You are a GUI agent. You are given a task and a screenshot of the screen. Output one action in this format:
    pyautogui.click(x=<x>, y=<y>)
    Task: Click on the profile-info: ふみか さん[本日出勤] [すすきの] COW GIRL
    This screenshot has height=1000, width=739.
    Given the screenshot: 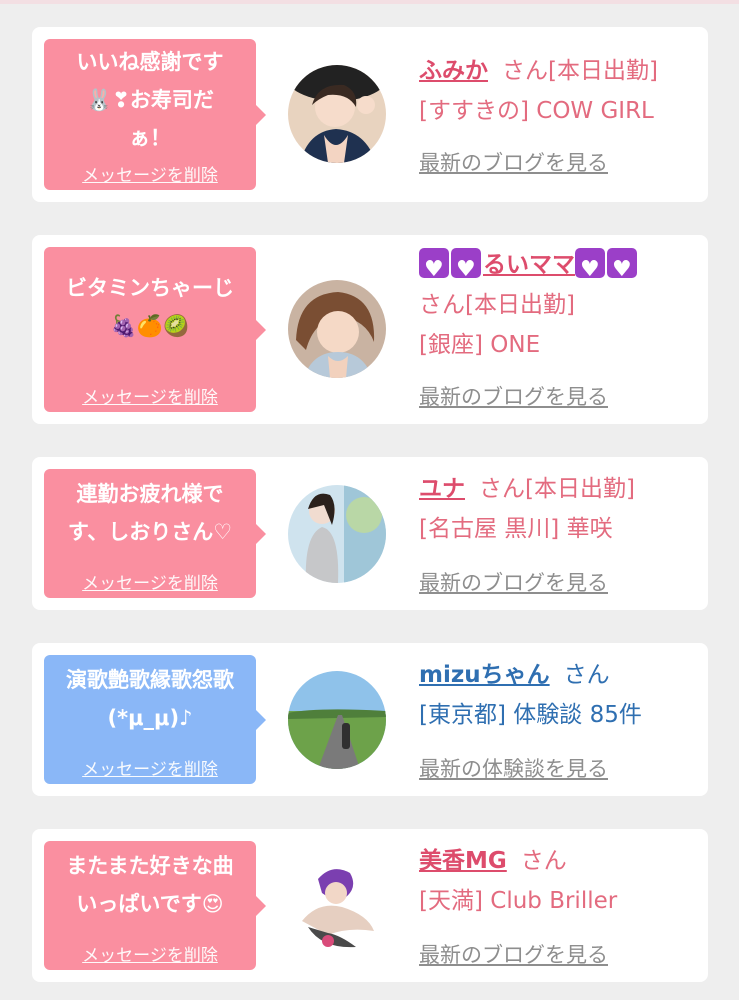 What is the action you would take?
    pyautogui.click(x=558, y=91)
    